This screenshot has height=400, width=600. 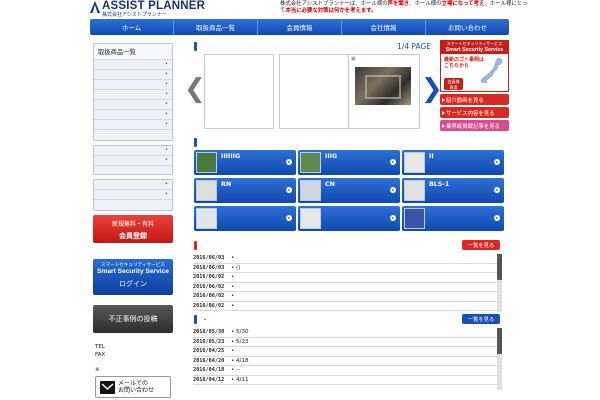 What do you see at coordinates (347, 352) in the screenshot?
I see `news-row: 2016/04/25 •` at bounding box center [347, 352].